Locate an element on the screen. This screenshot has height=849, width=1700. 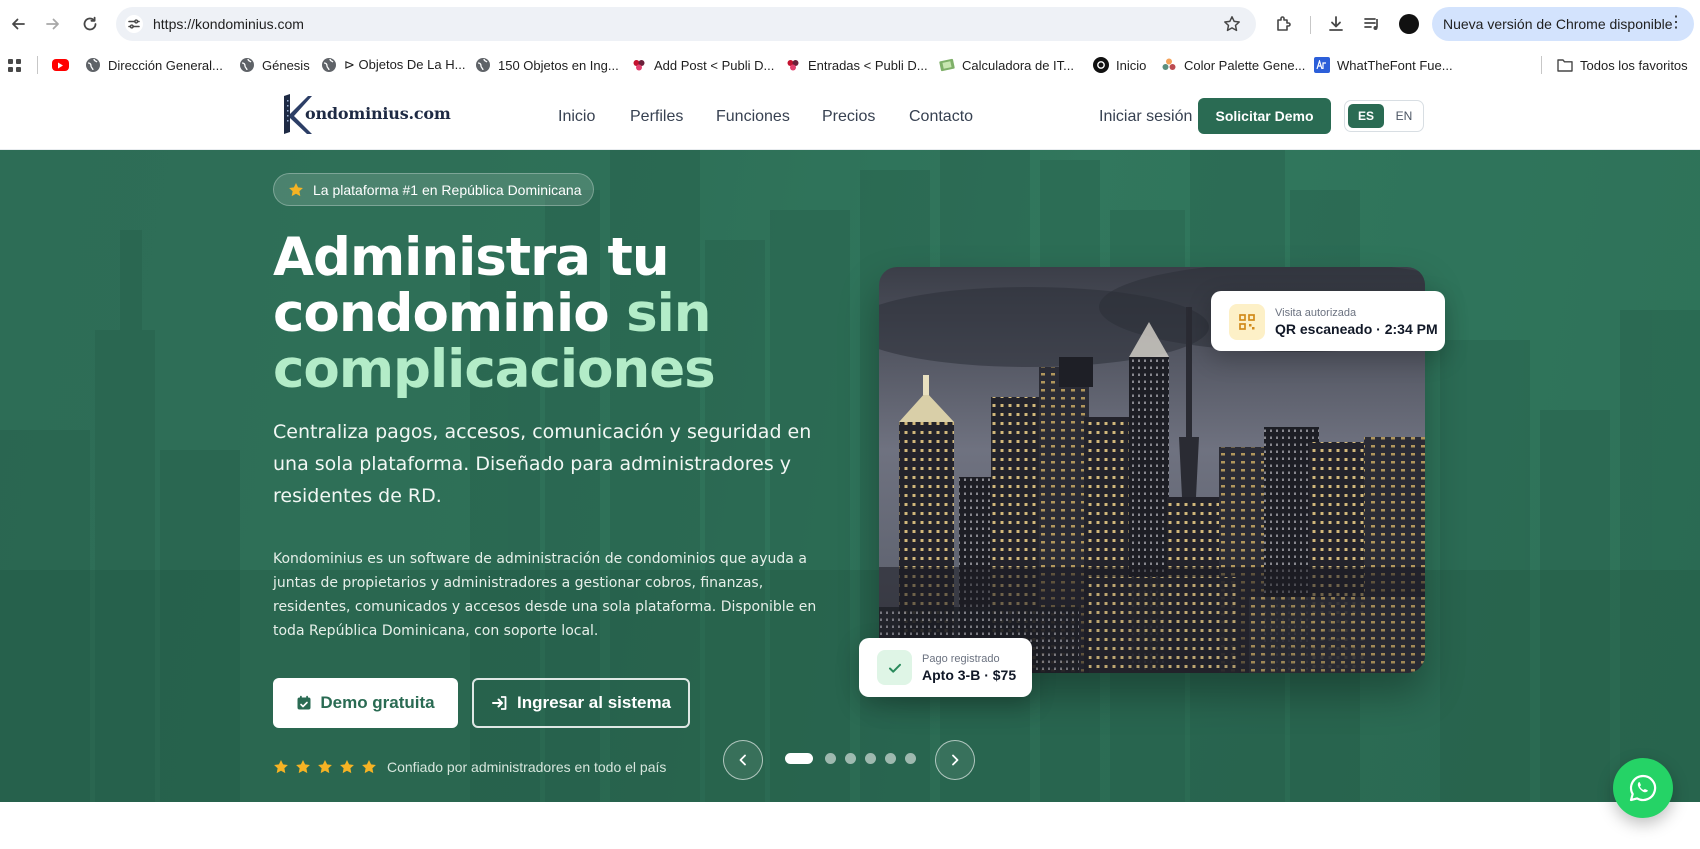
chevron-right-icon is located at coordinates (955, 760).